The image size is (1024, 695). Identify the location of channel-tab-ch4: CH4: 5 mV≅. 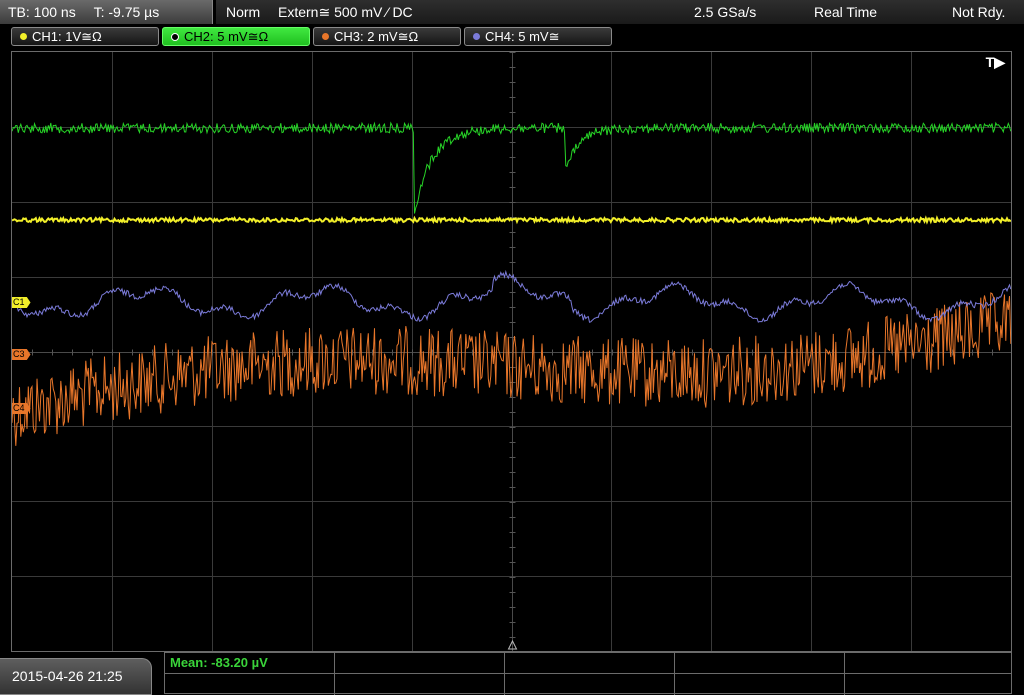
(538, 36).